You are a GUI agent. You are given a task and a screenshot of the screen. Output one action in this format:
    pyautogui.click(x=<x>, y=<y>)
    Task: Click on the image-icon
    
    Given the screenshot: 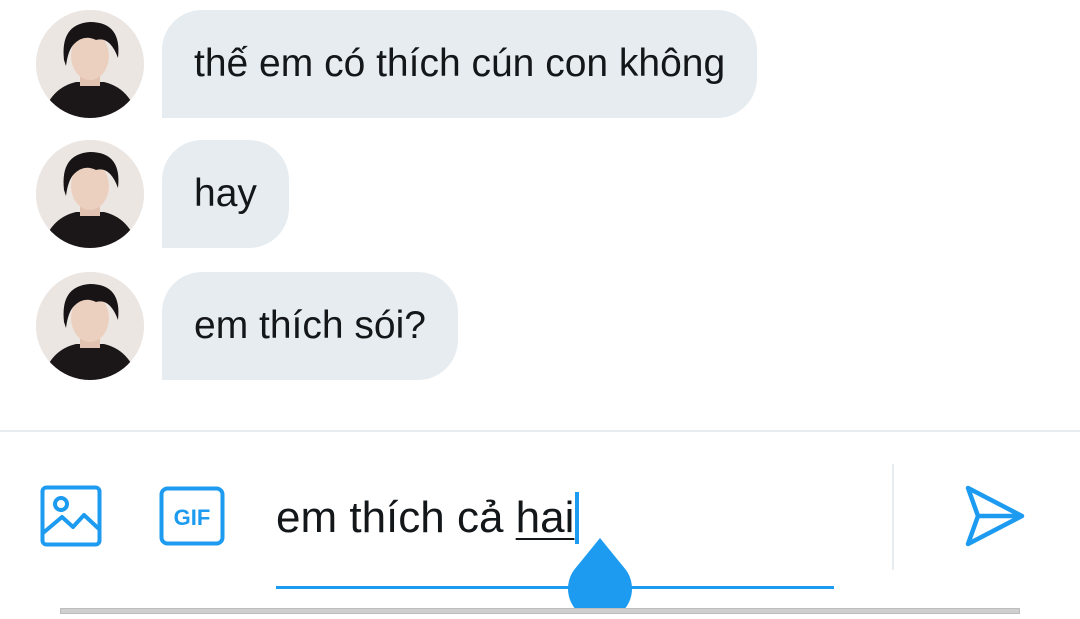 What is the action you would take?
    pyautogui.click(x=71, y=516)
    